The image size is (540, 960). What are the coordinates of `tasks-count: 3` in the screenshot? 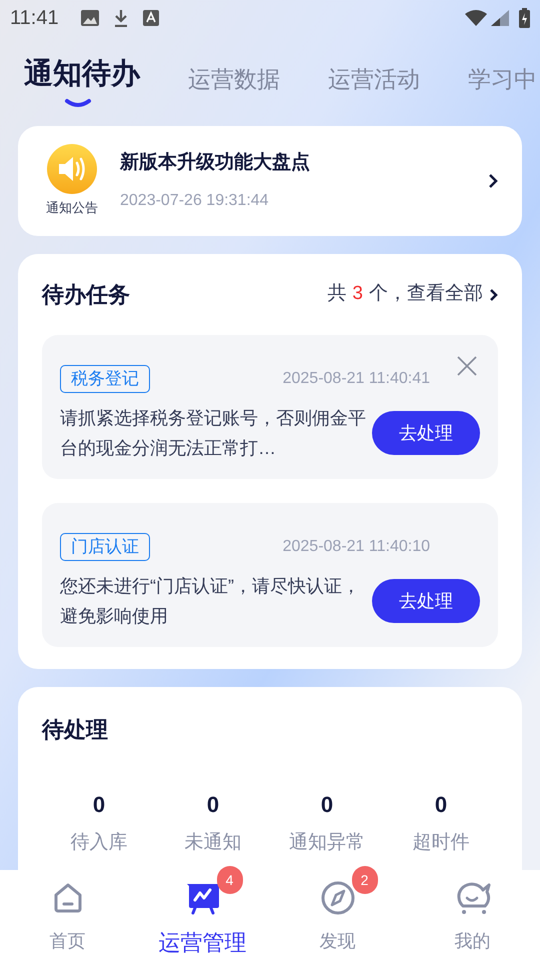 It's located at (357, 294).